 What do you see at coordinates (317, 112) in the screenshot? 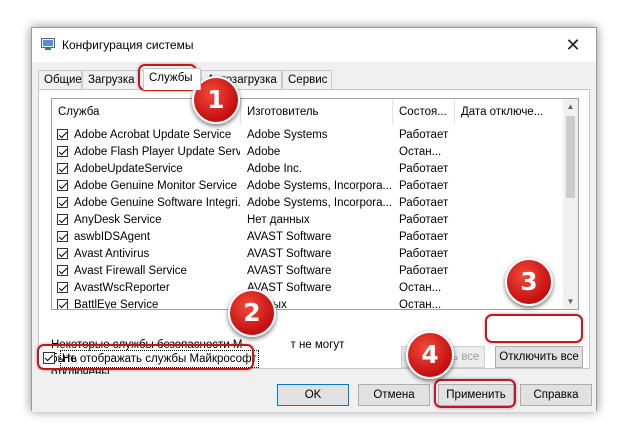
I see `column-header-manufacturer: Изготовитель` at bounding box center [317, 112].